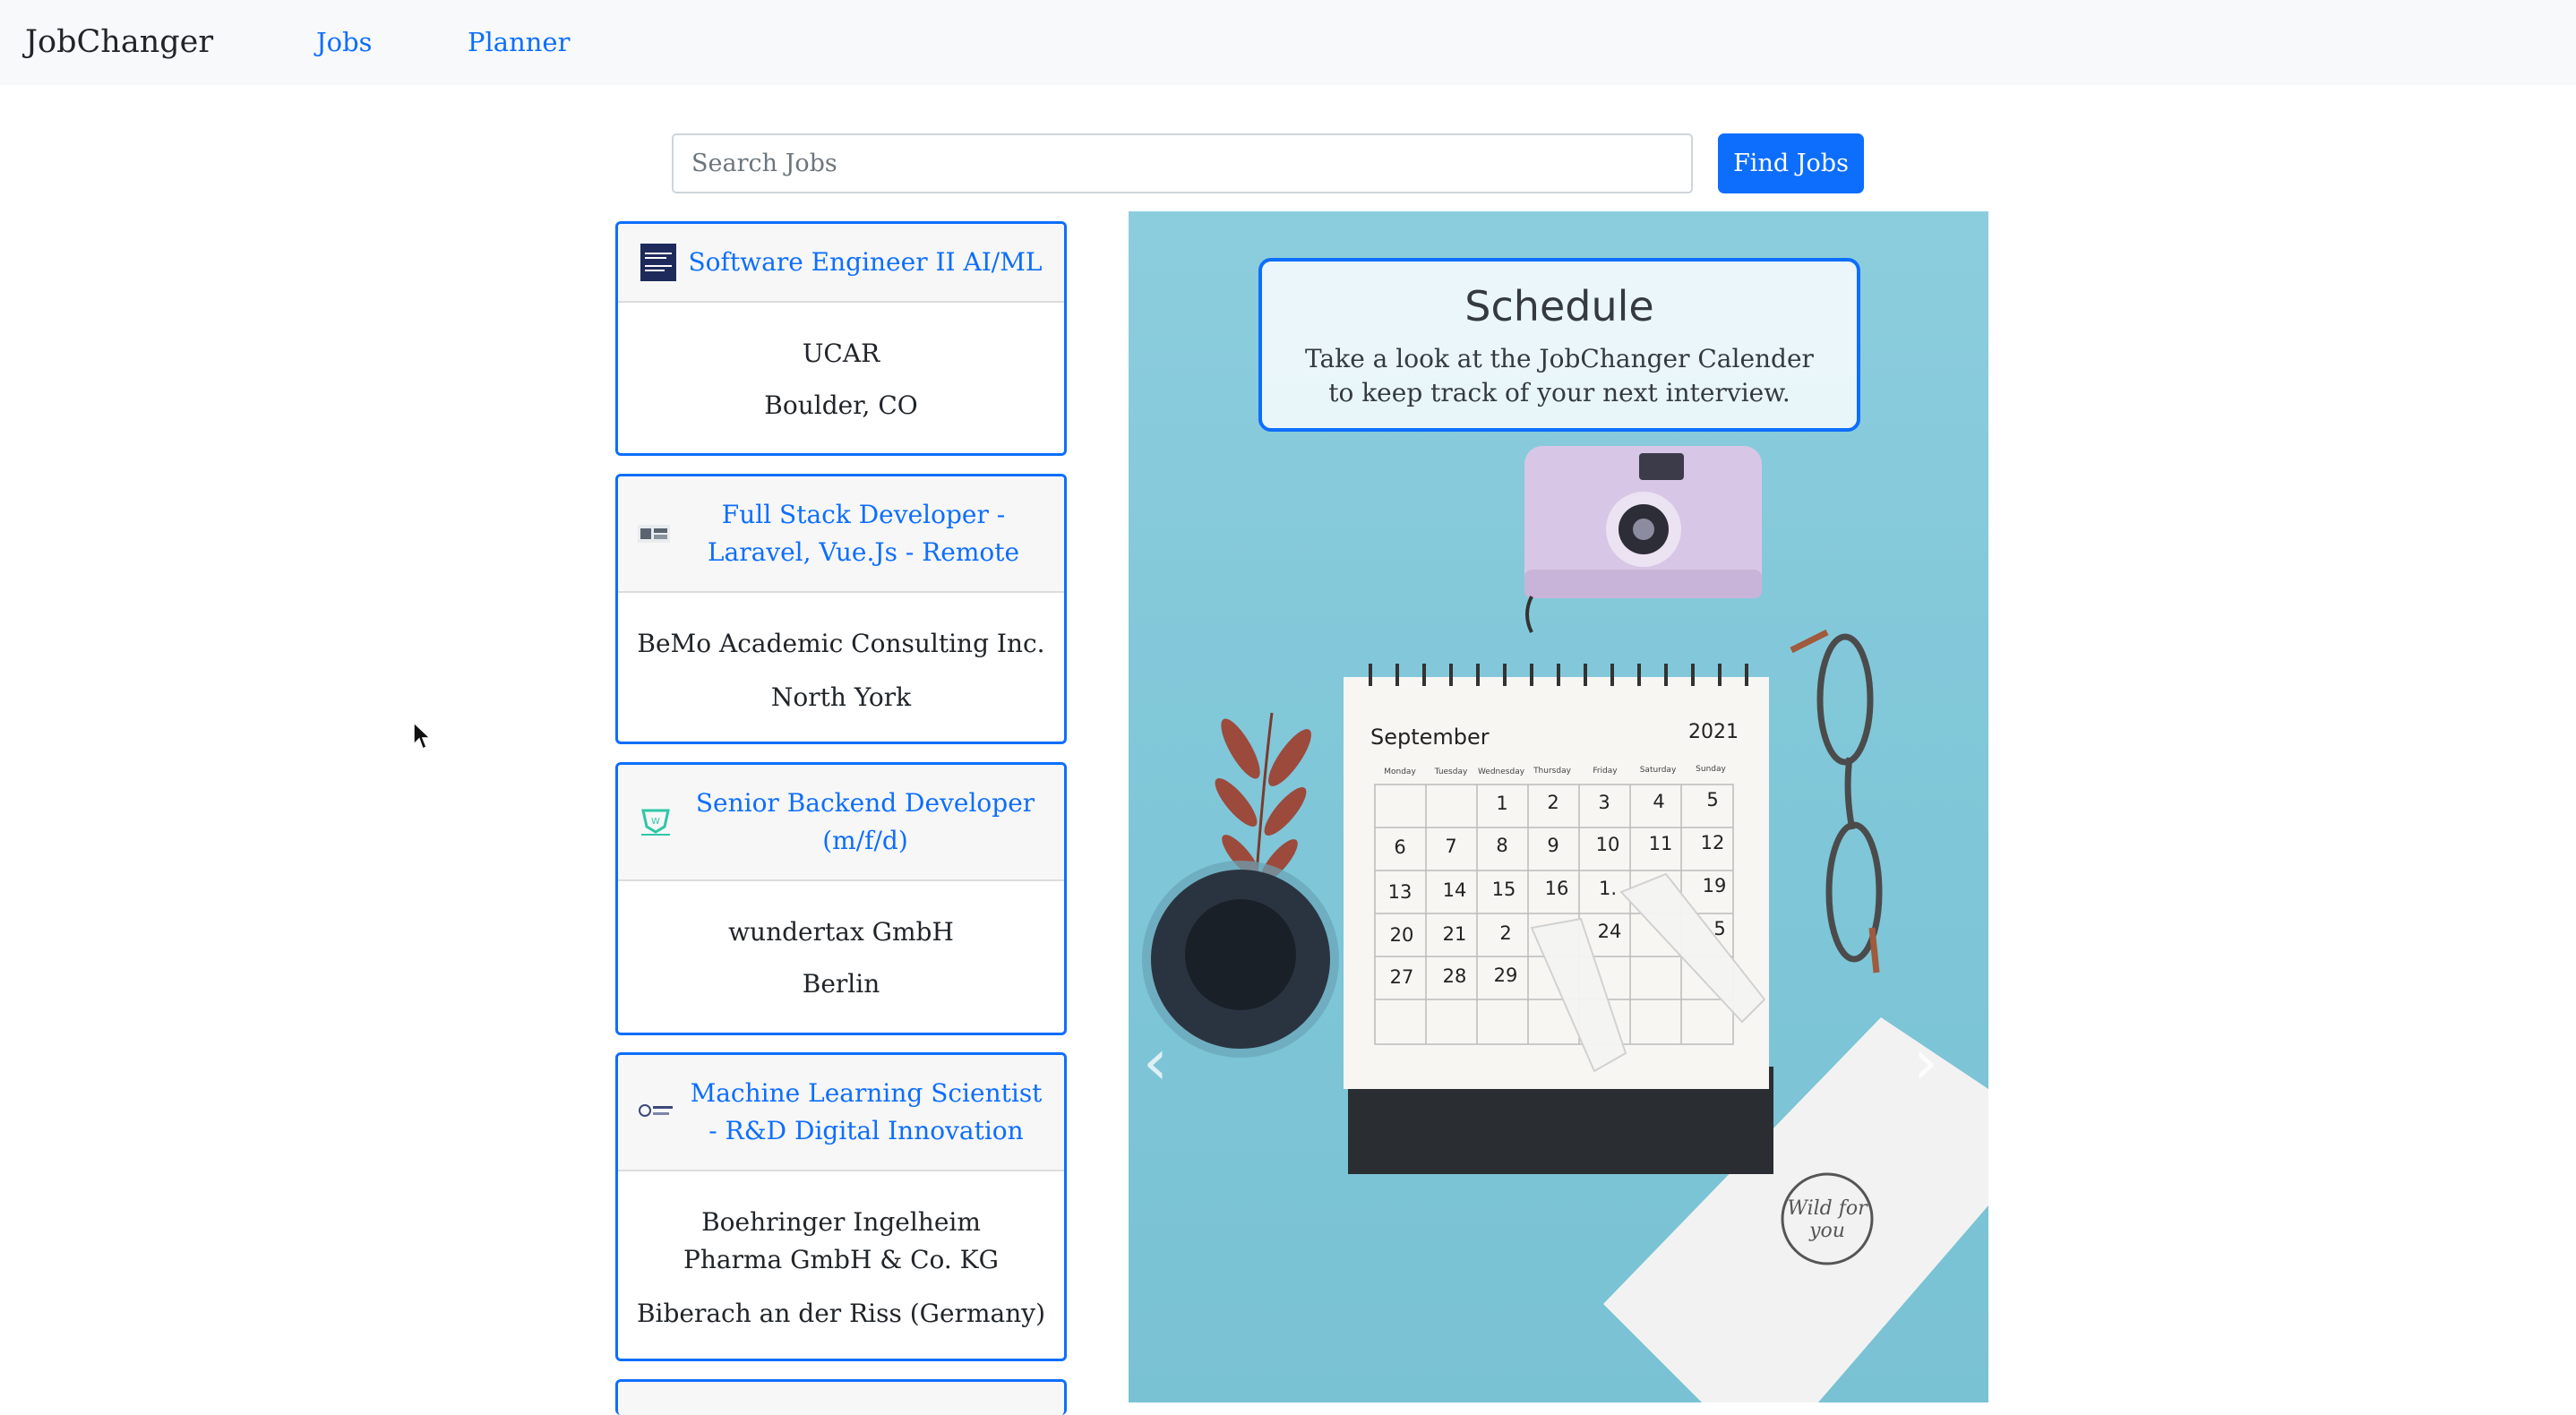  I want to click on svg-text: 12, so click(1713, 842).